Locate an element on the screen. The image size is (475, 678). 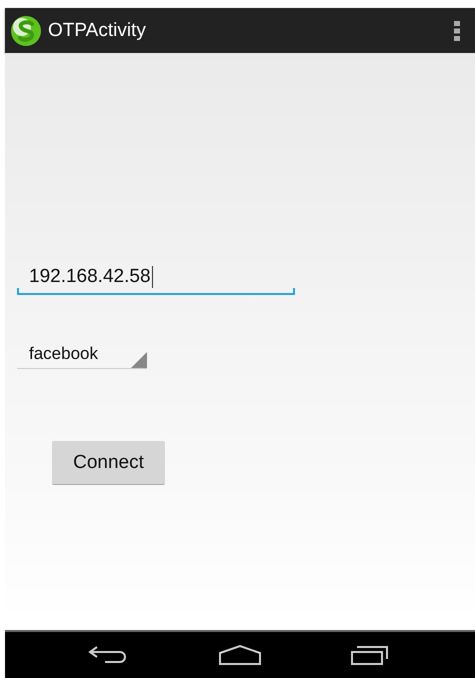
service-spinner: facebook is located at coordinates (82, 354).